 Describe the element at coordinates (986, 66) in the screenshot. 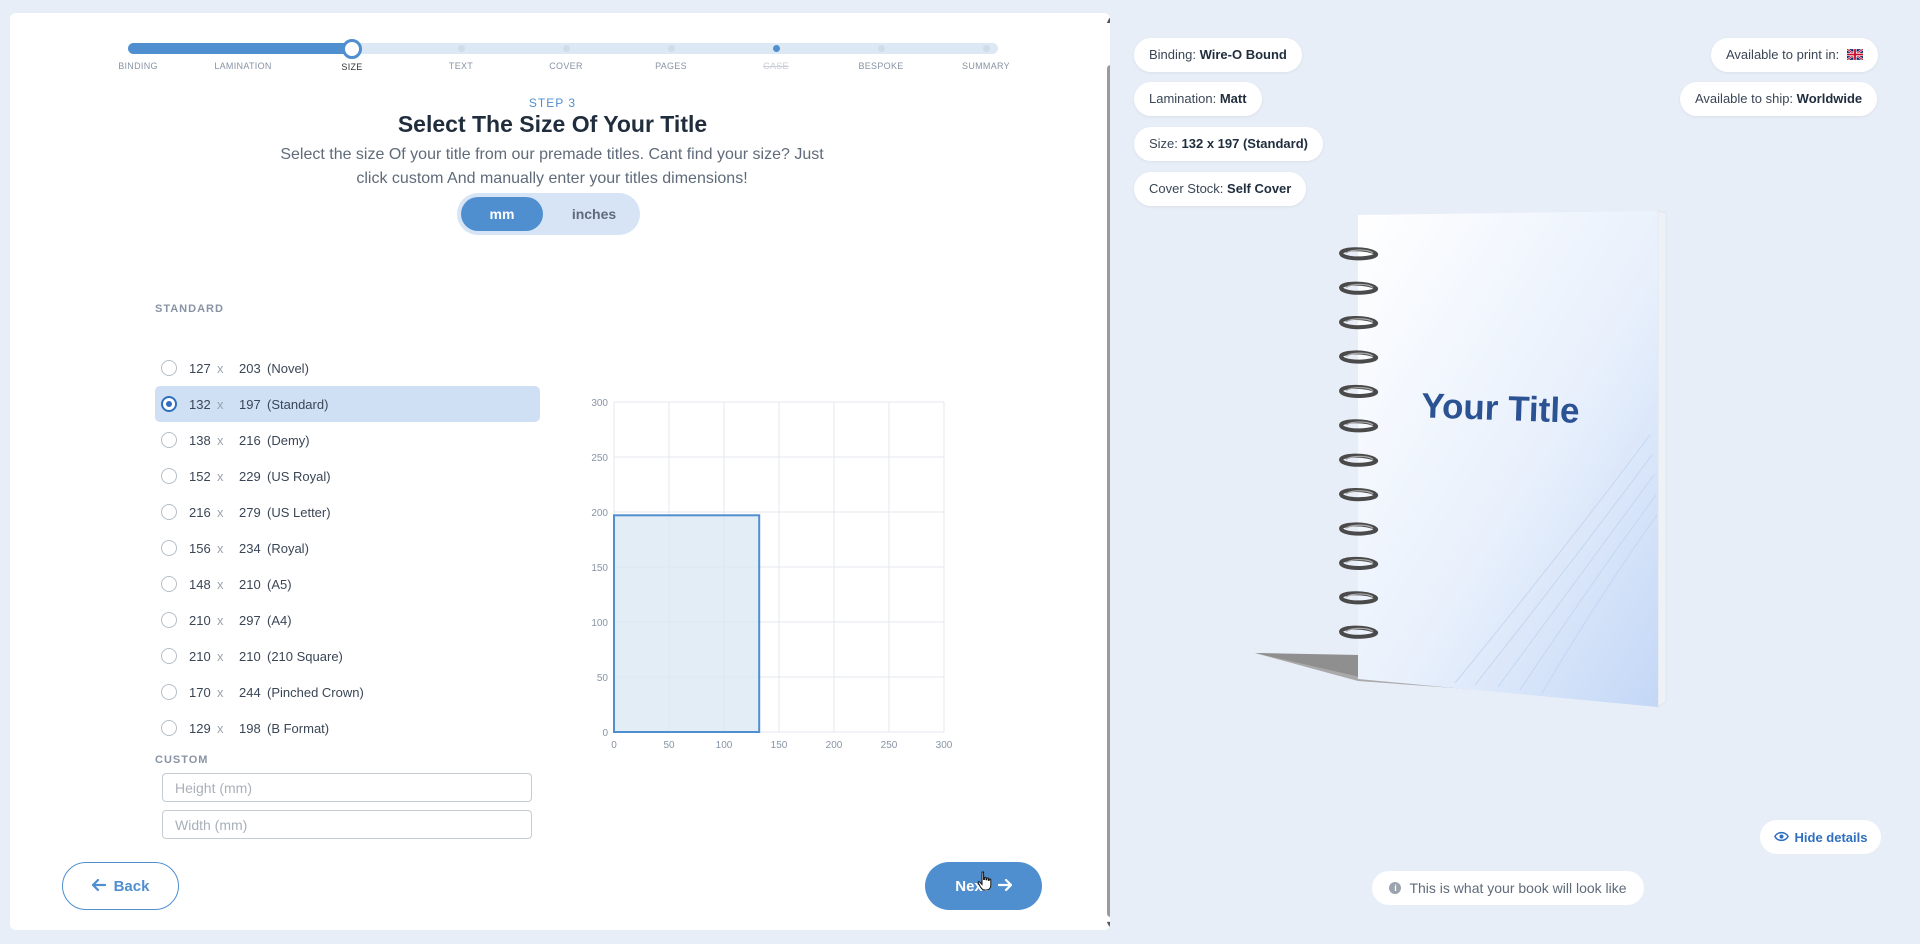

I see `step-label: SUMMARY` at that location.